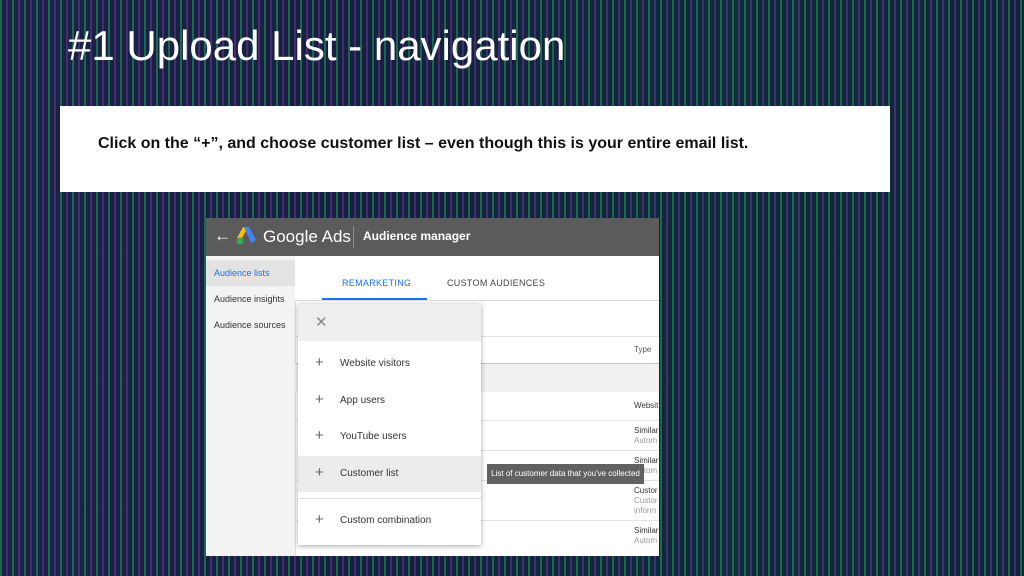  I want to click on menu-item-youtube-users: + YouTube users, so click(389, 437).